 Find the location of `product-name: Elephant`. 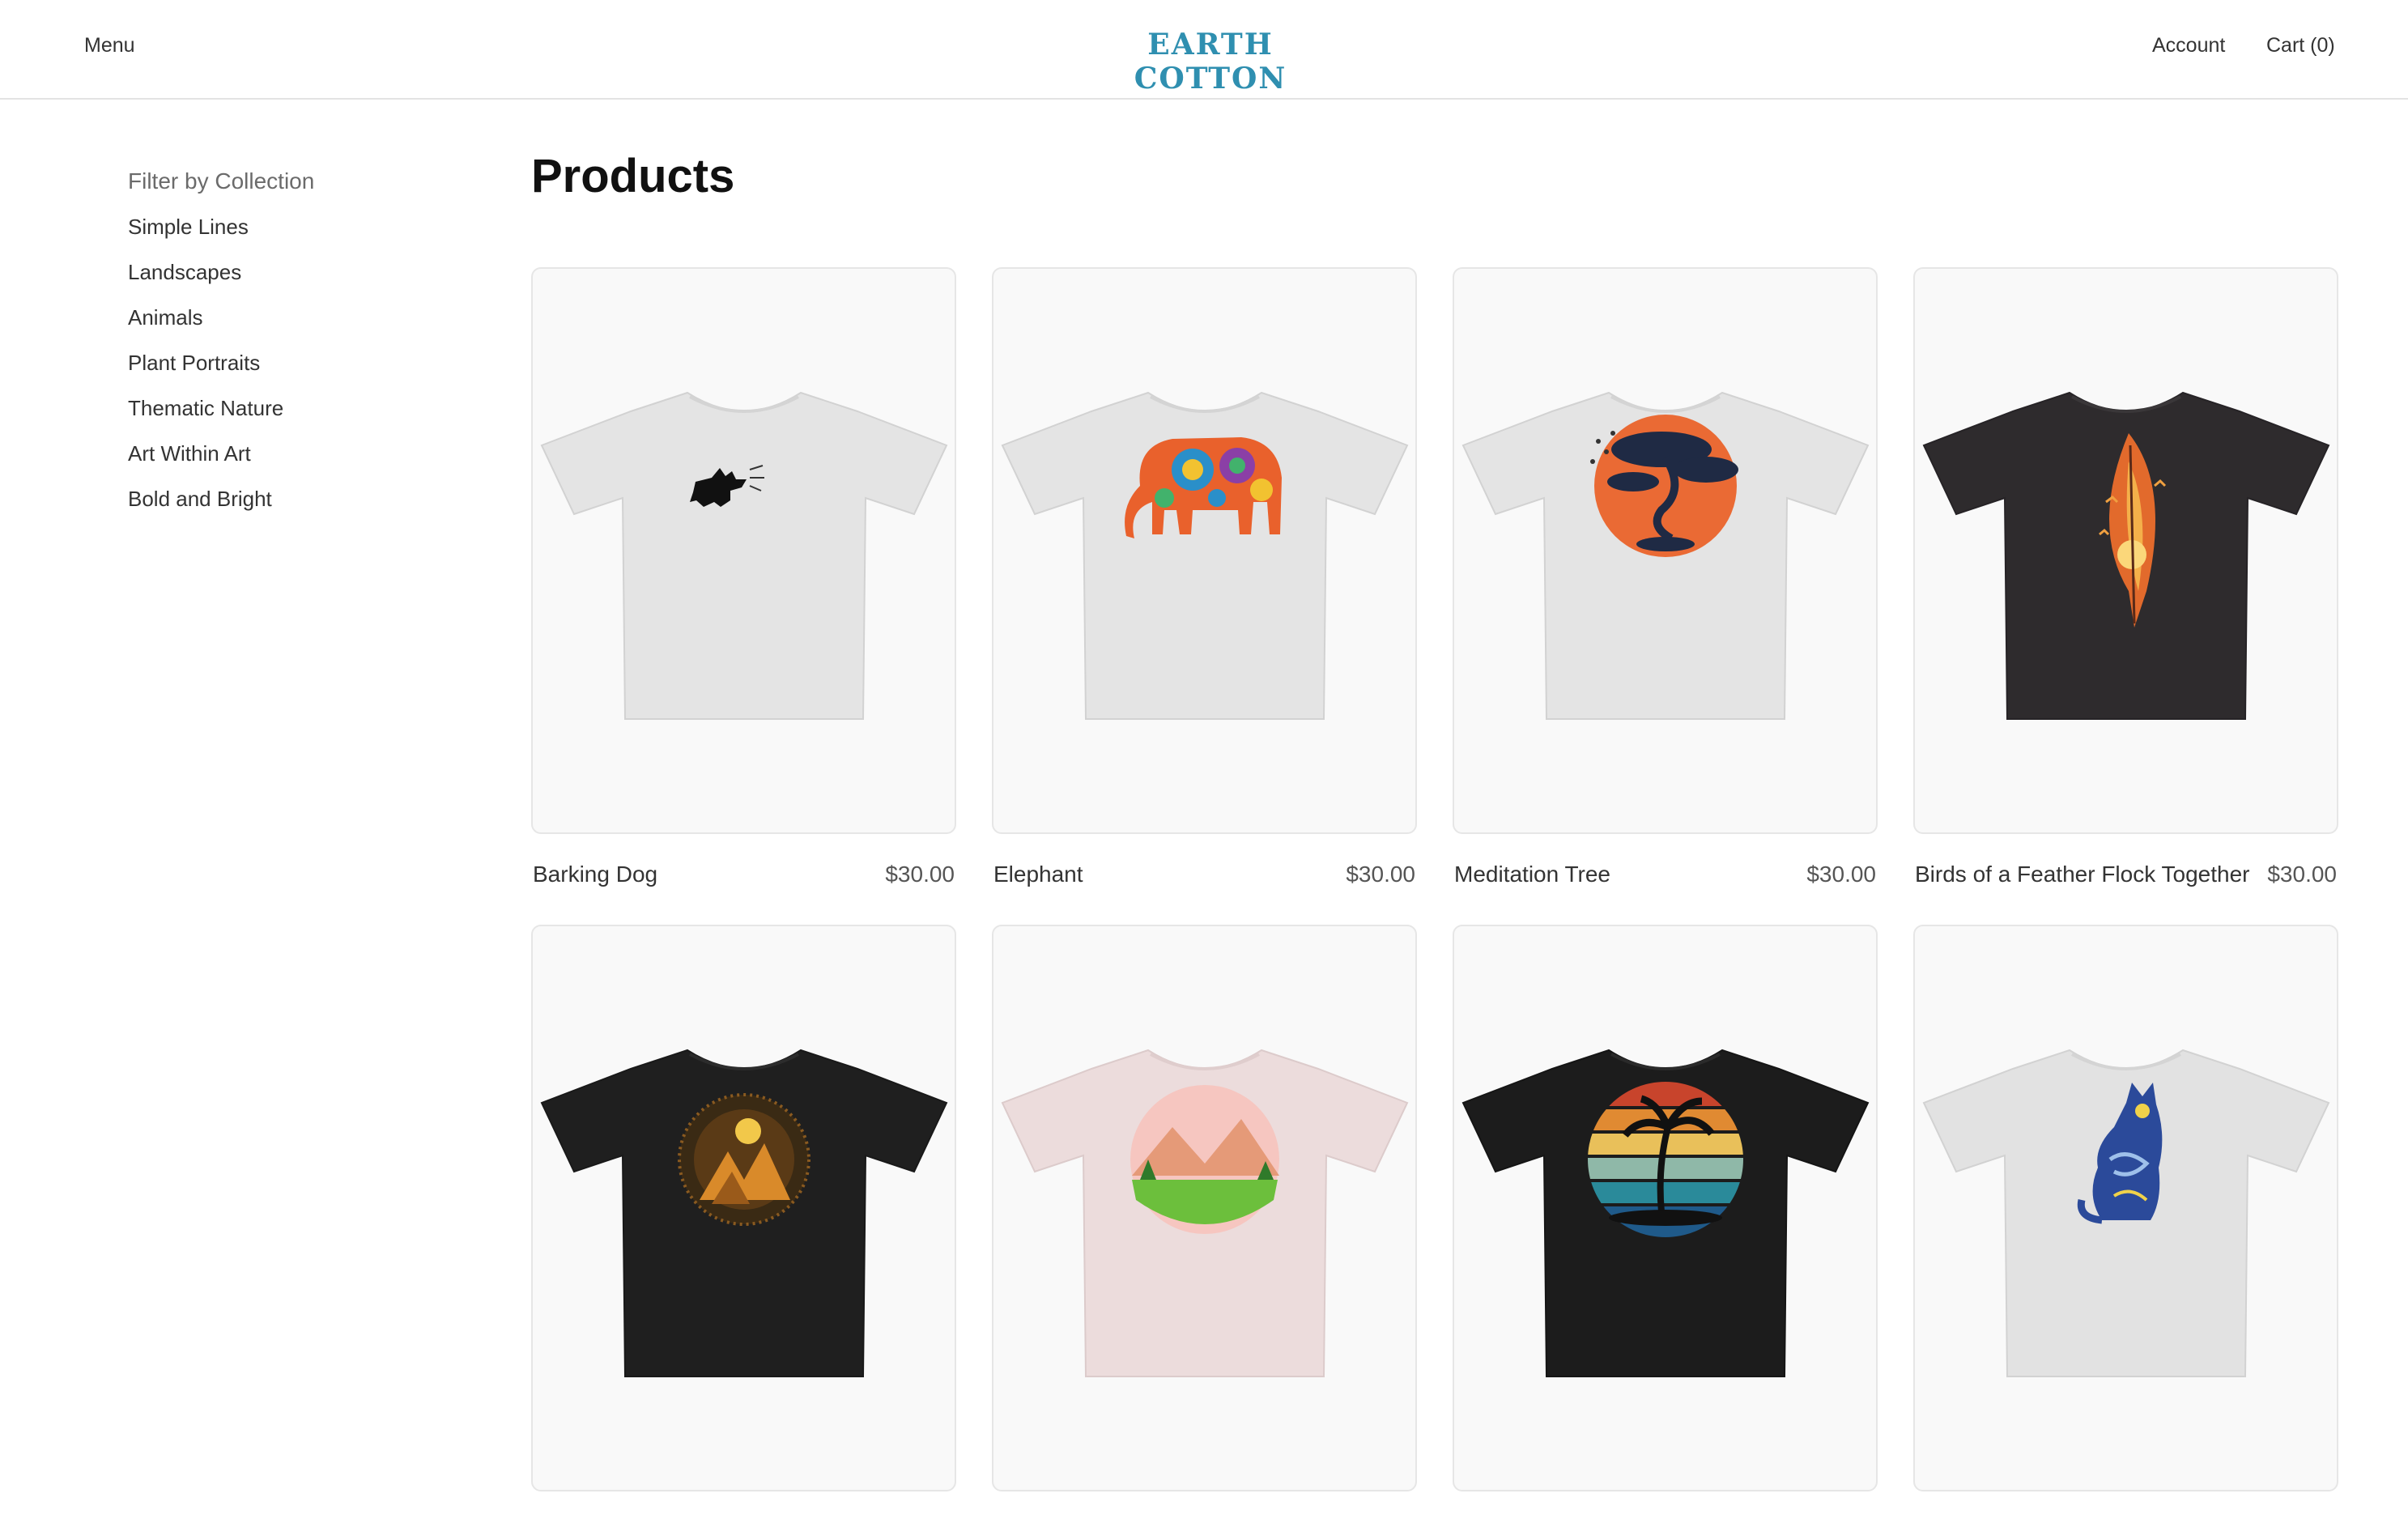

product-name: Elephant is located at coordinates (1038, 874).